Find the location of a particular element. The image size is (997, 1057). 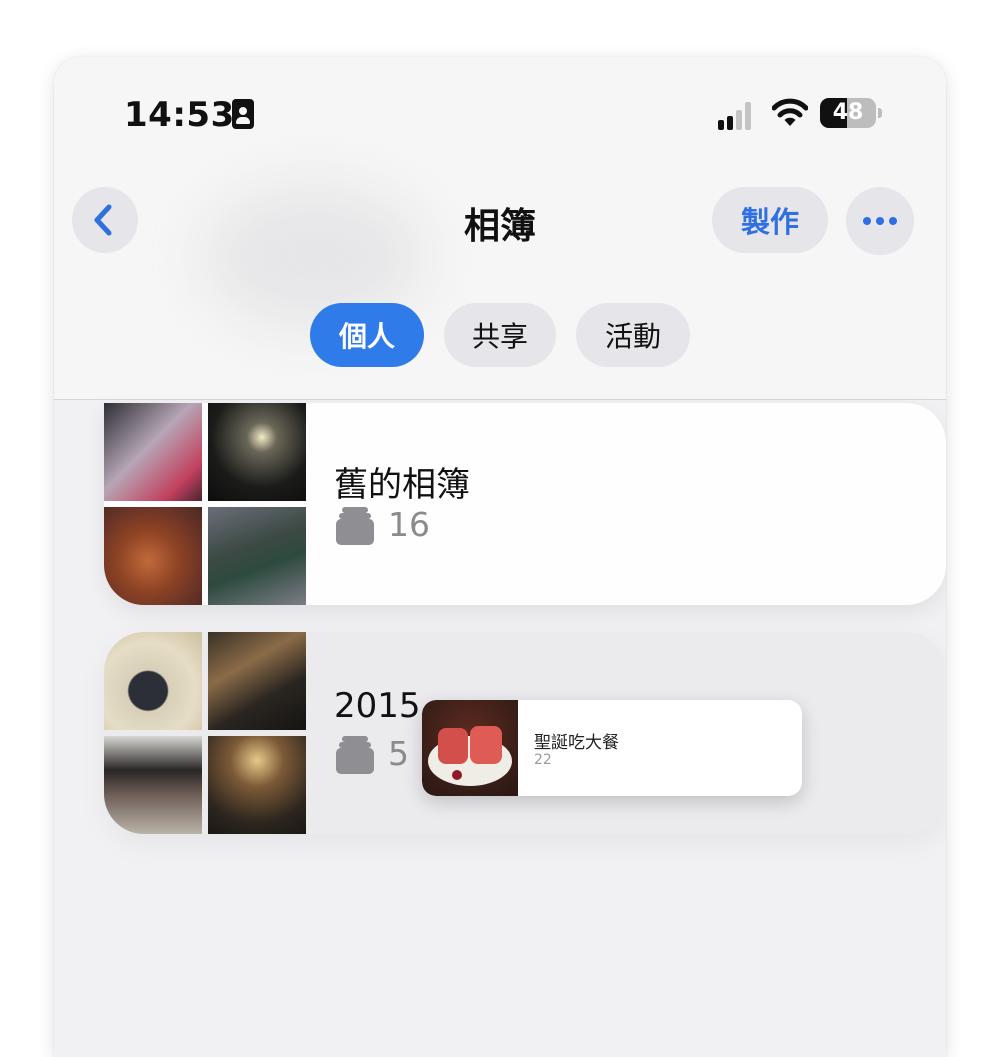

dragged-album-thumbnail is located at coordinates (470, 748).